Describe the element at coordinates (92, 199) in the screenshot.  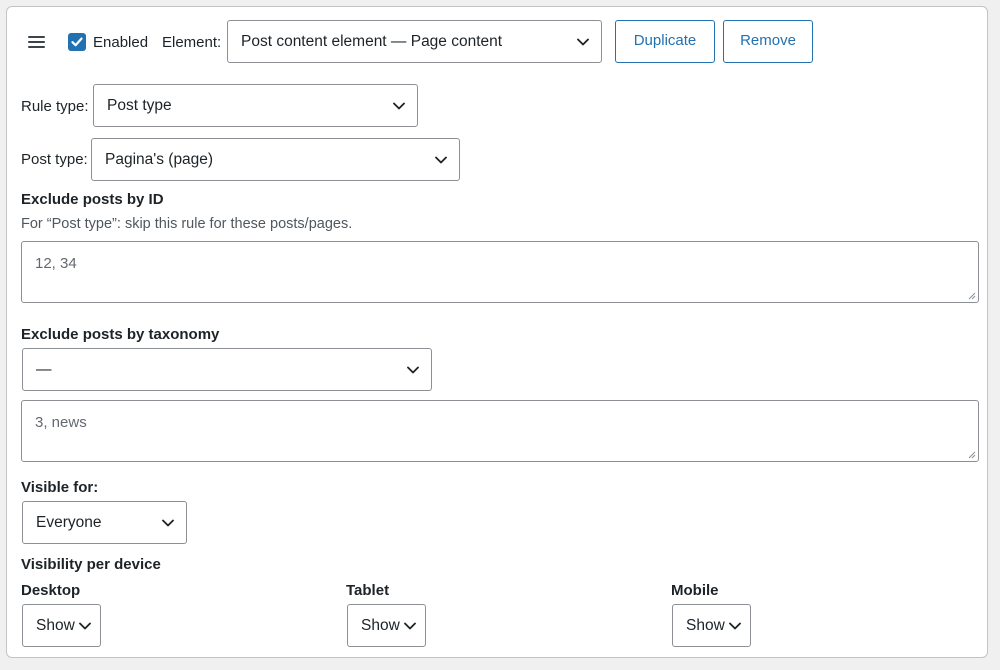
I see `exclude-ids-heading: Exclude posts by ID` at that location.